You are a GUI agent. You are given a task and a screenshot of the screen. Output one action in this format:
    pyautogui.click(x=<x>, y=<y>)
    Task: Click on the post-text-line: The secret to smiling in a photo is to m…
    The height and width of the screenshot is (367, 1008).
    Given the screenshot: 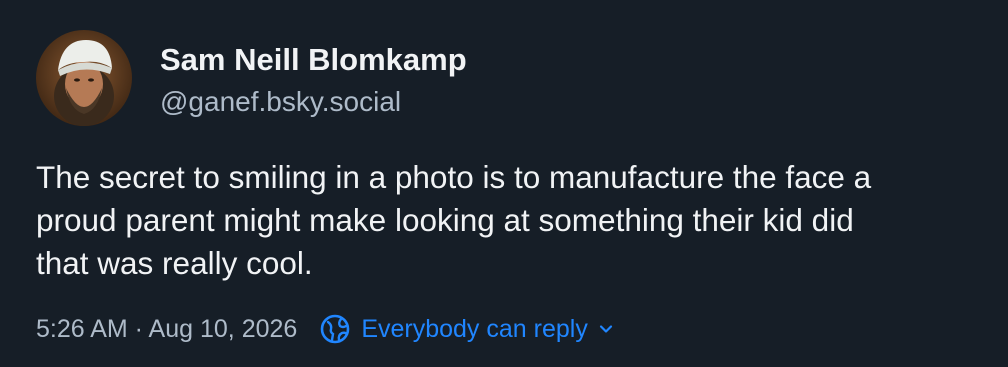 What is the action you would take?
    pyautogui.click(x=454, y=177)
    